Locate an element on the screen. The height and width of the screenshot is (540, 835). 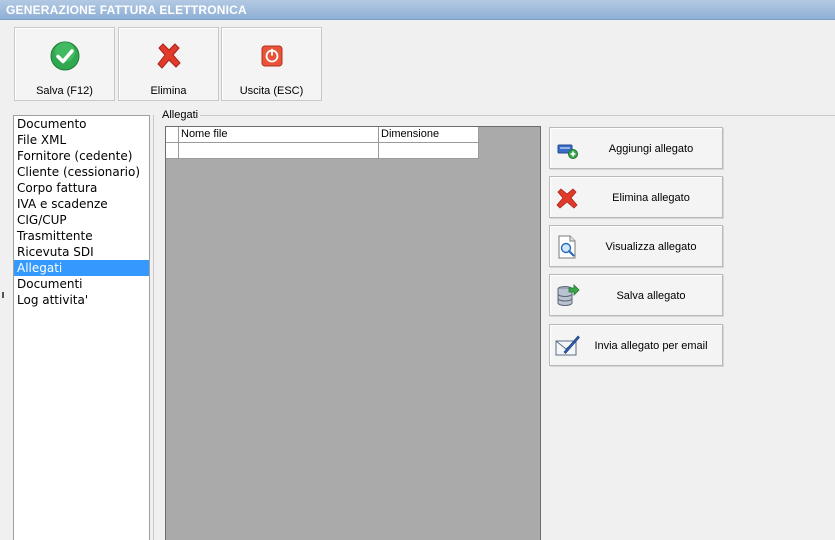
grid-header: Nome file Dimensione is located at coordinates (322, 135).